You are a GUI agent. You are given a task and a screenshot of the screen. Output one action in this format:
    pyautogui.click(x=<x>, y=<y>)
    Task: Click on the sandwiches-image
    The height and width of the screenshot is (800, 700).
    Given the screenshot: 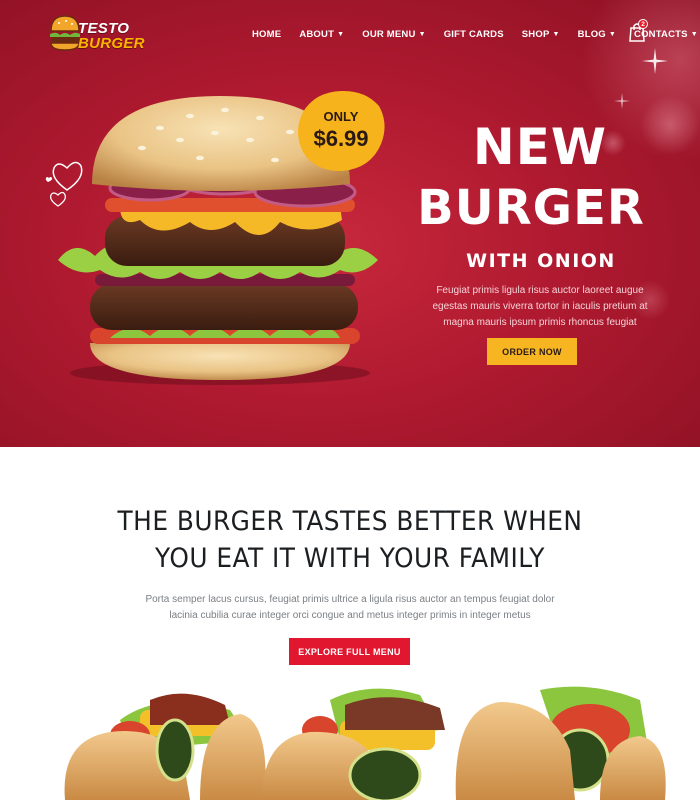 What is the action you would take?
    pyautogui.click(x=365, y=743)
    